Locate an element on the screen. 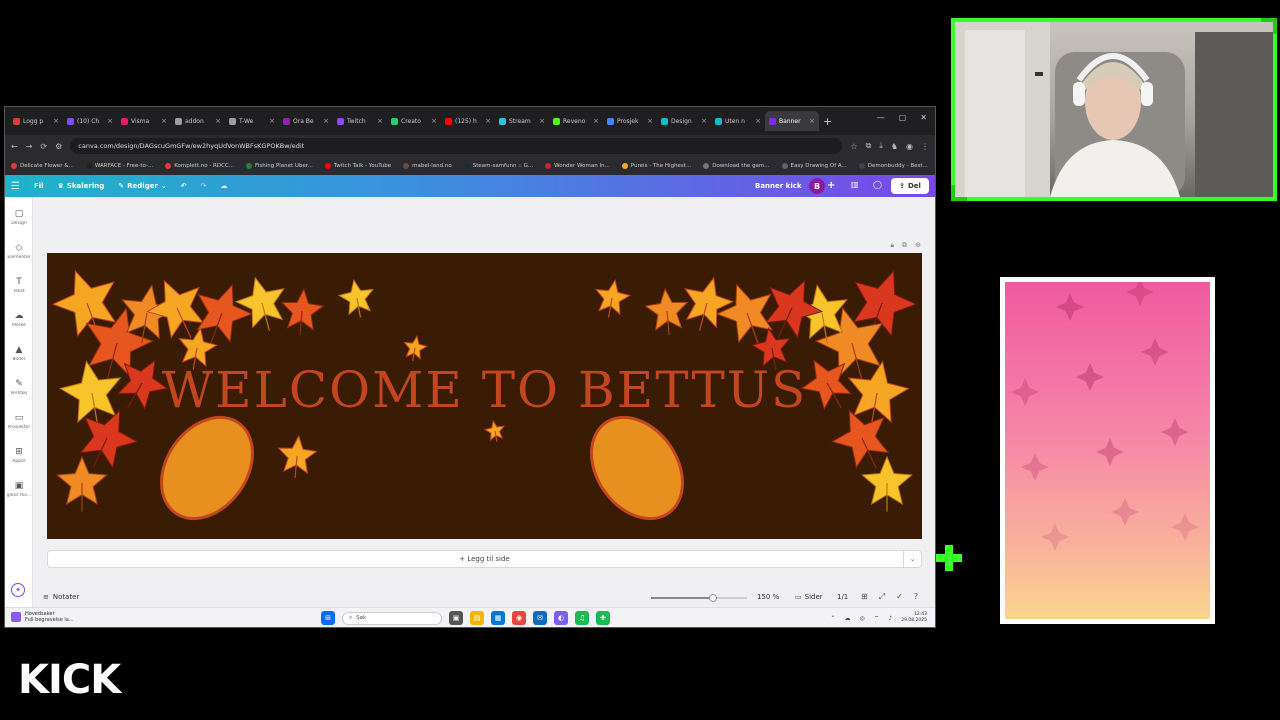  network-icon: ⌔ is located at coordinates (877, 618).